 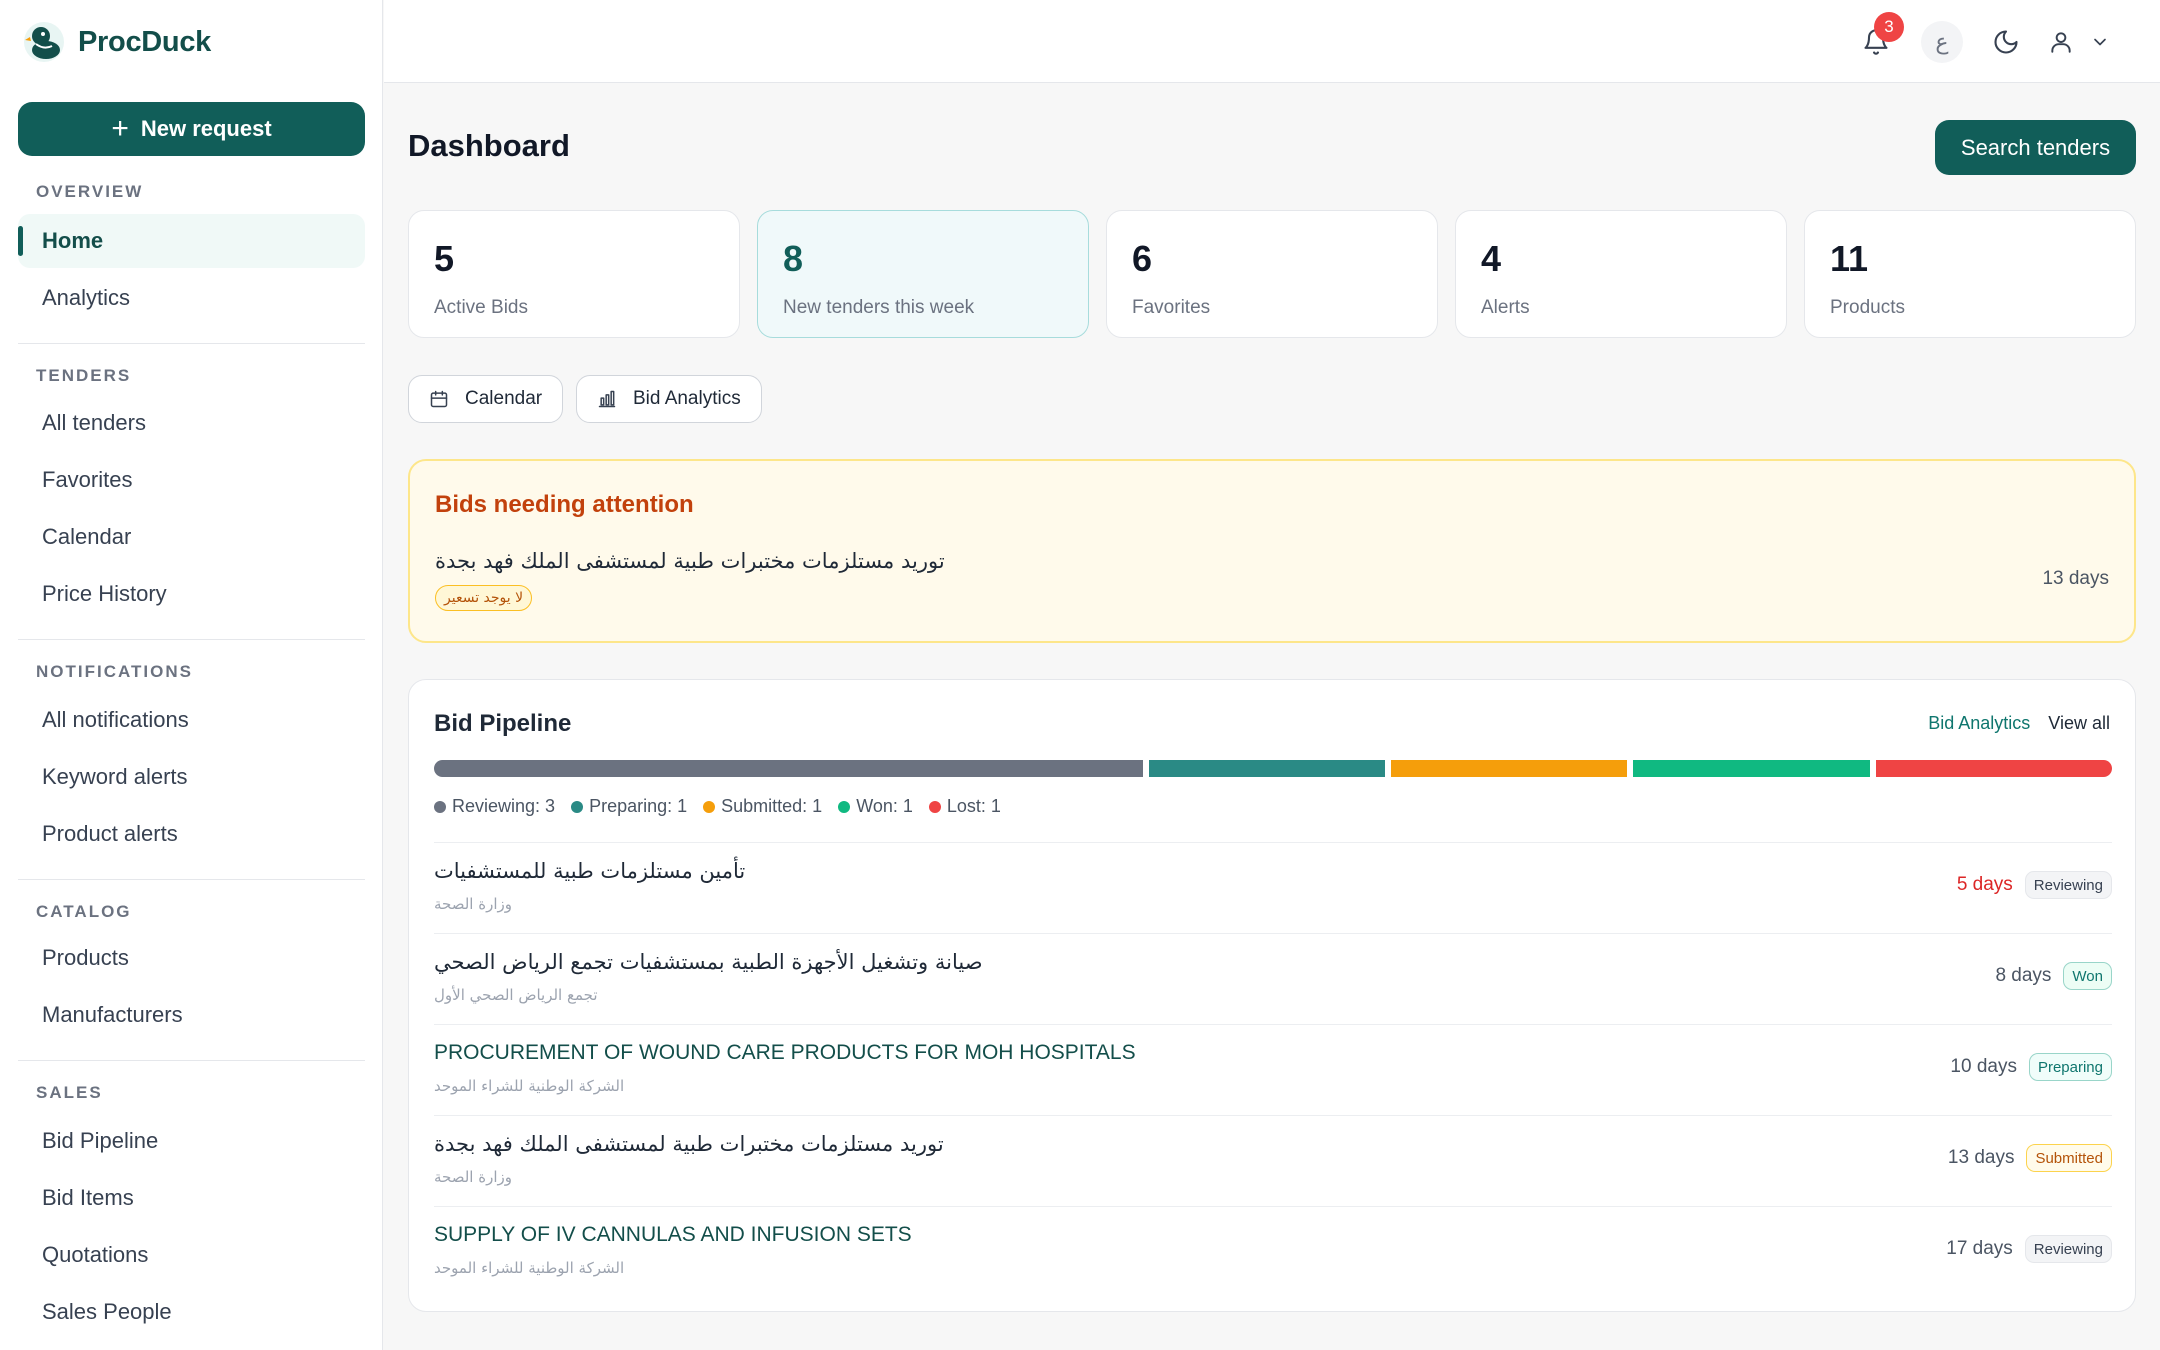 What do you see at coordinates (1981, 1157) in the screenshot?
I see `pipeline-row-days: 13 days` at bounding box center [1981, 1157].